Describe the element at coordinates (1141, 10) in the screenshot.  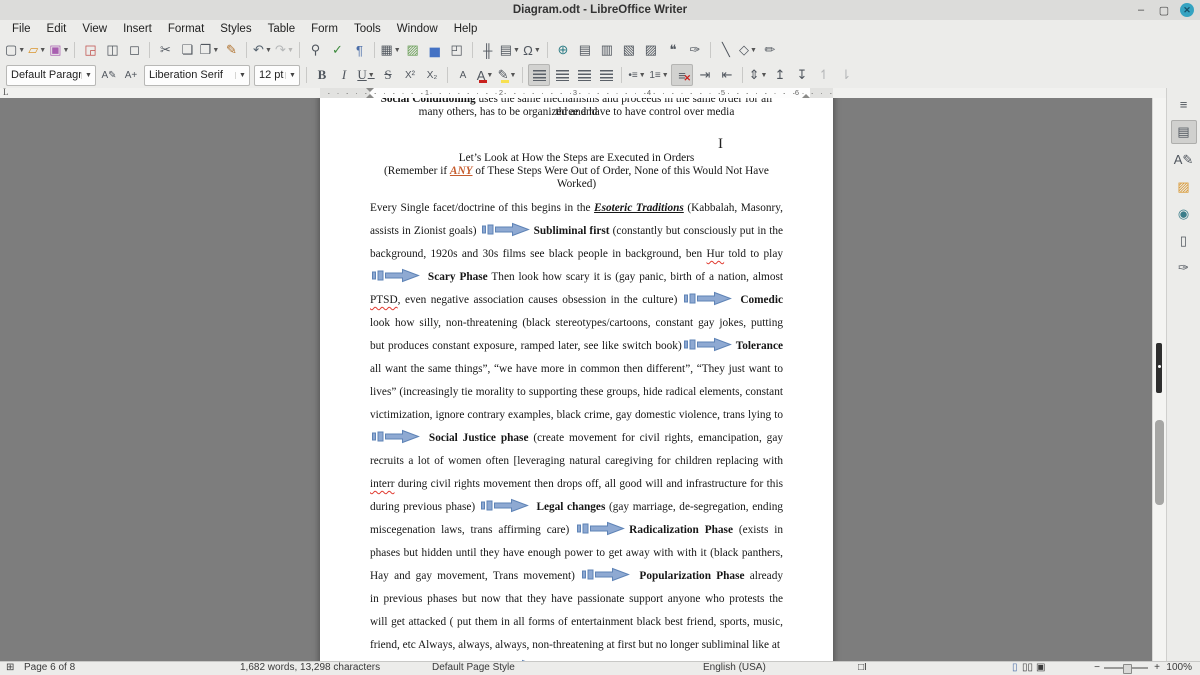
I see `minimize-button: –` at that location.